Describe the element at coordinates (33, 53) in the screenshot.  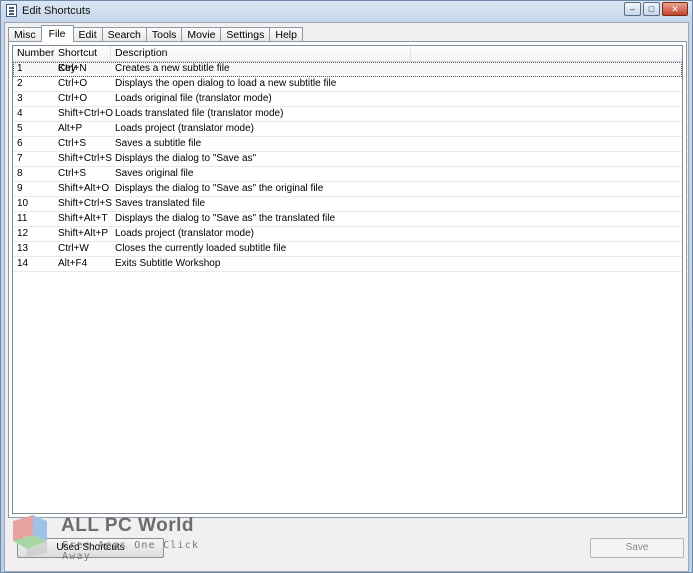
I see `column-header-number: Number` at that location.